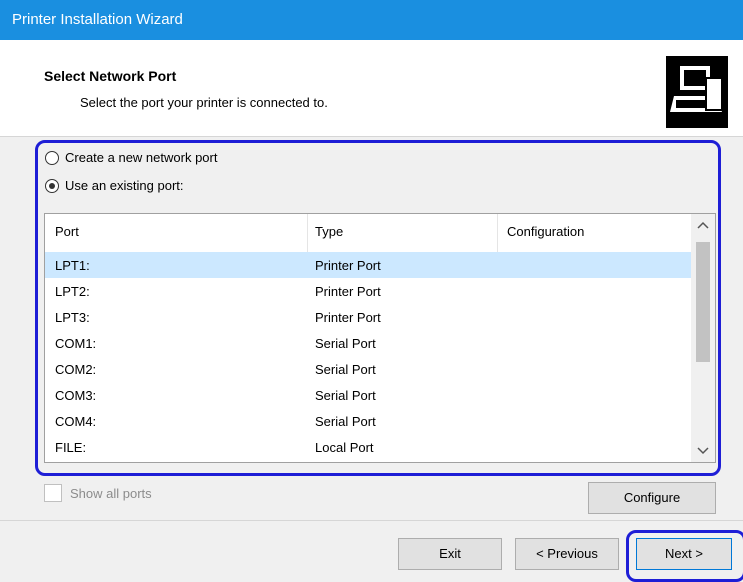  I want to click on window-title: Printer Installation Wizard, so click(97, 19).